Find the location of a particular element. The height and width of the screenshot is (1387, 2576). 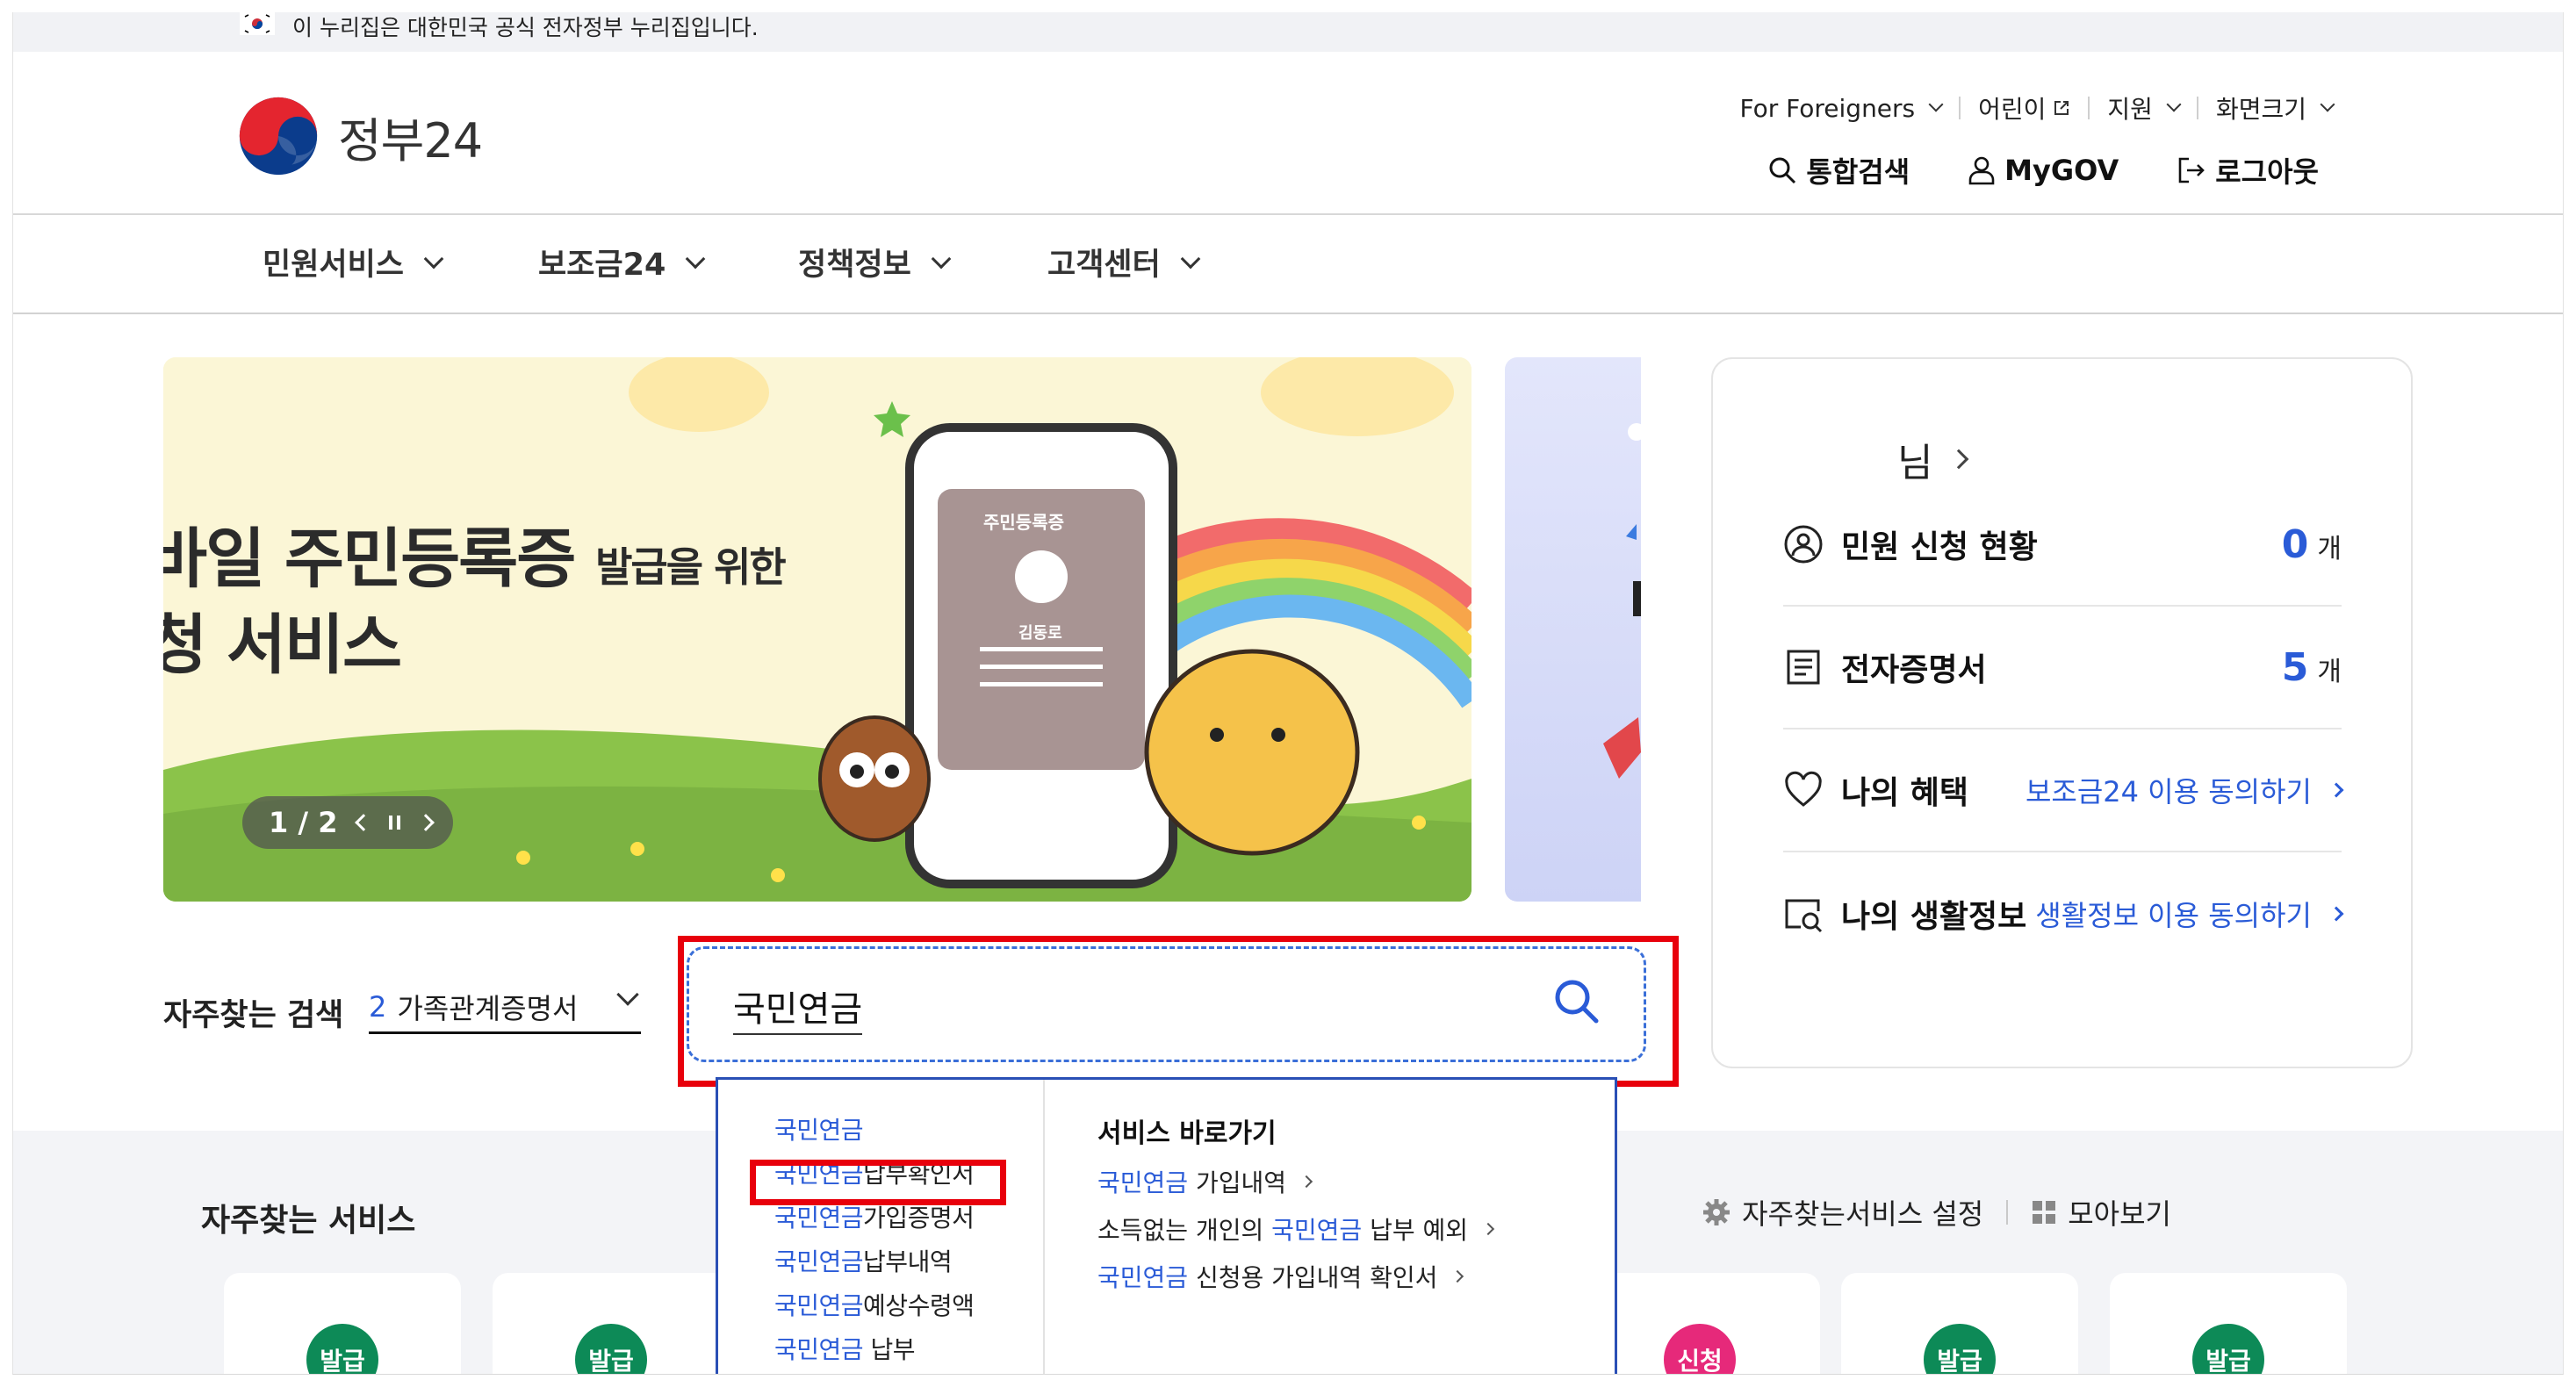

my-benefits-row: 나의 혜택 보조금24 이용 동의하기 is located at coordinates (2063, 790).